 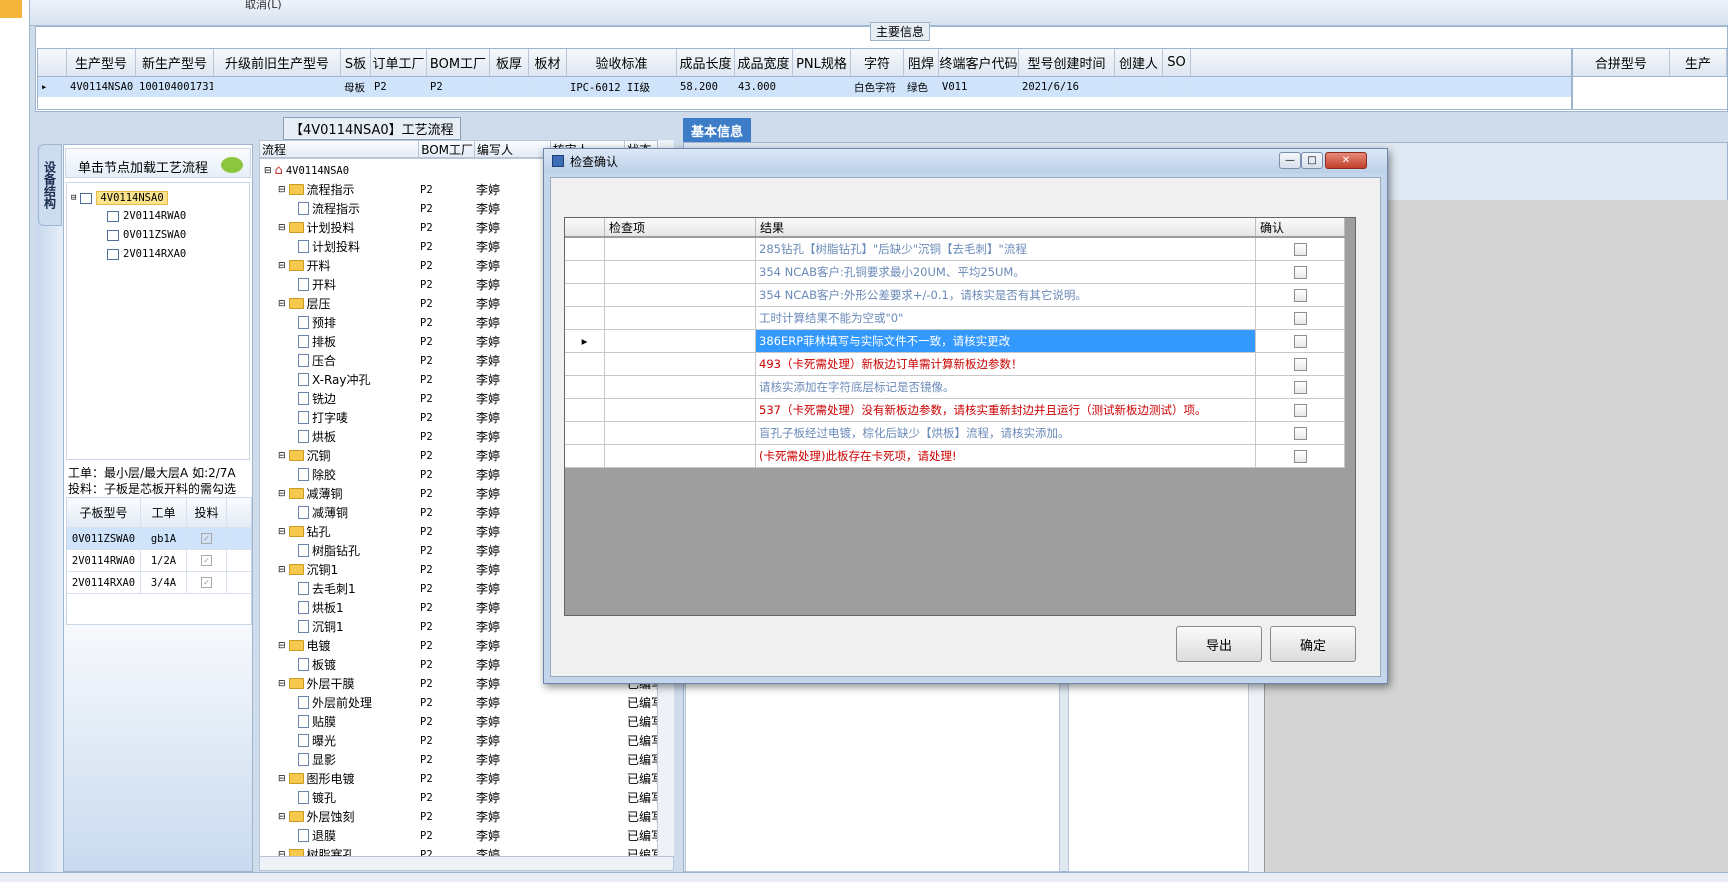 What do you see at coordinates (1698, 62) in the screenshot?
I see `col-header: 生产` at bounding box center [1698, 62].